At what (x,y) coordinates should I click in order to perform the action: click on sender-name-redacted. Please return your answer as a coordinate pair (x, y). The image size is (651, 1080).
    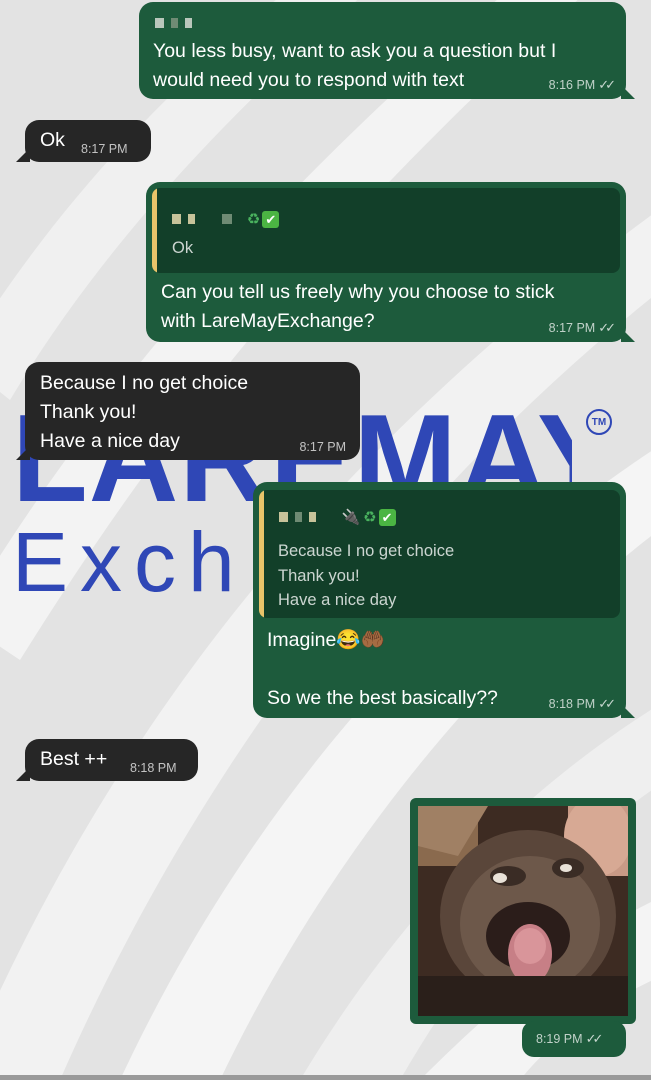
    Looking at the image, I should click on (177, 23).